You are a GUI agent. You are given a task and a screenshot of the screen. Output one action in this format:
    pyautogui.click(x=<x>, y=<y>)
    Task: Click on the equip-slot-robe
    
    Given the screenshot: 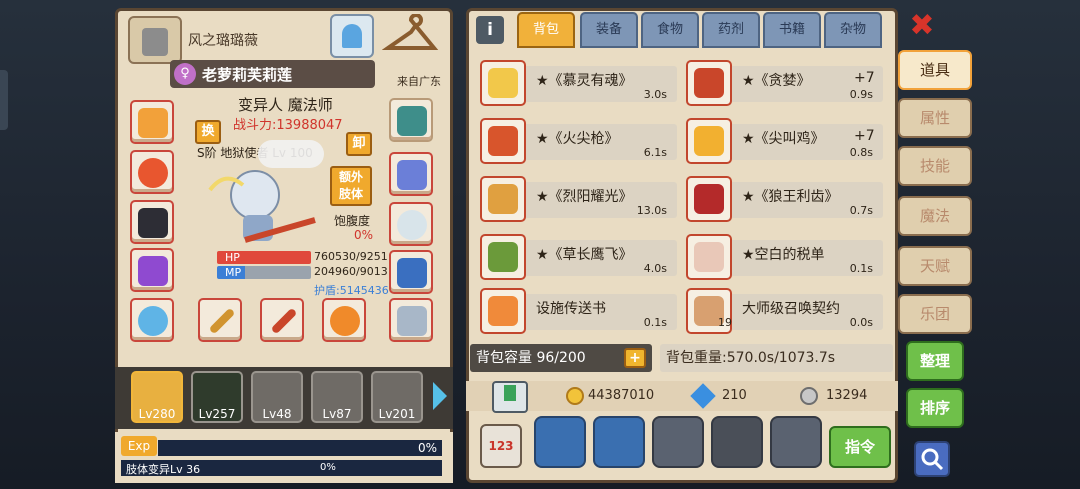 What is the action you would take?
    pyautogui.click(x=152, y=270)
    